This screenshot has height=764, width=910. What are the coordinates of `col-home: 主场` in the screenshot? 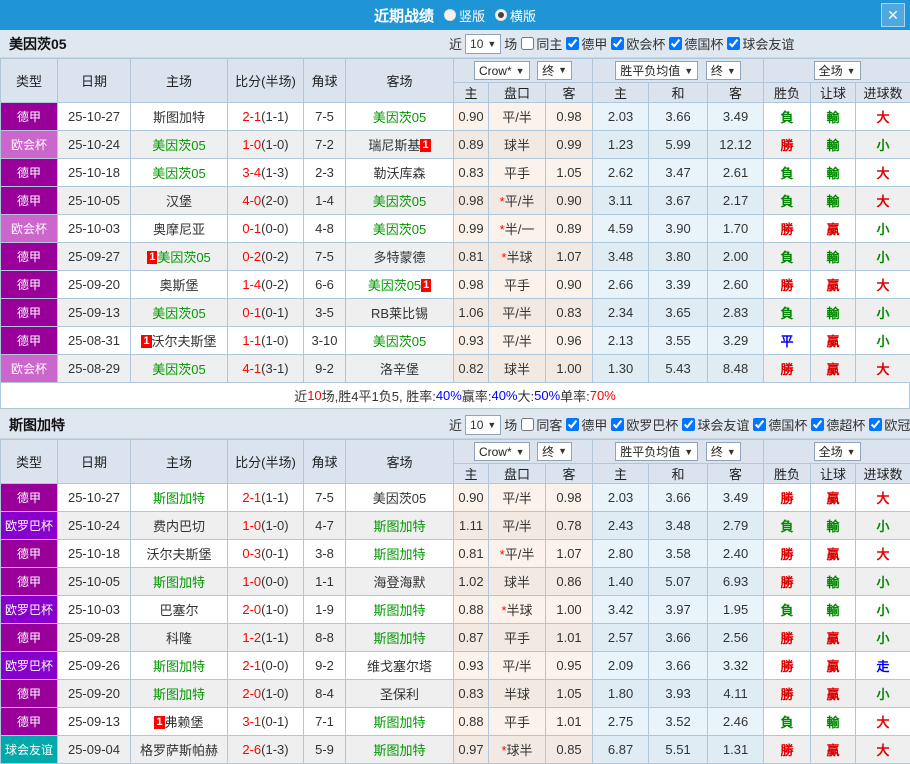 It's located at (179, 462).